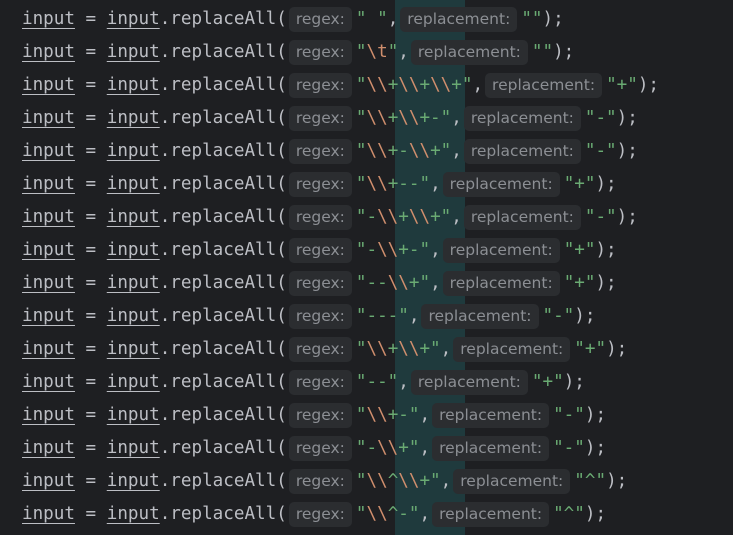 The image size is (733, 535). I want to click on regex-string-literal: "\\^\\+", so click(398, 481).